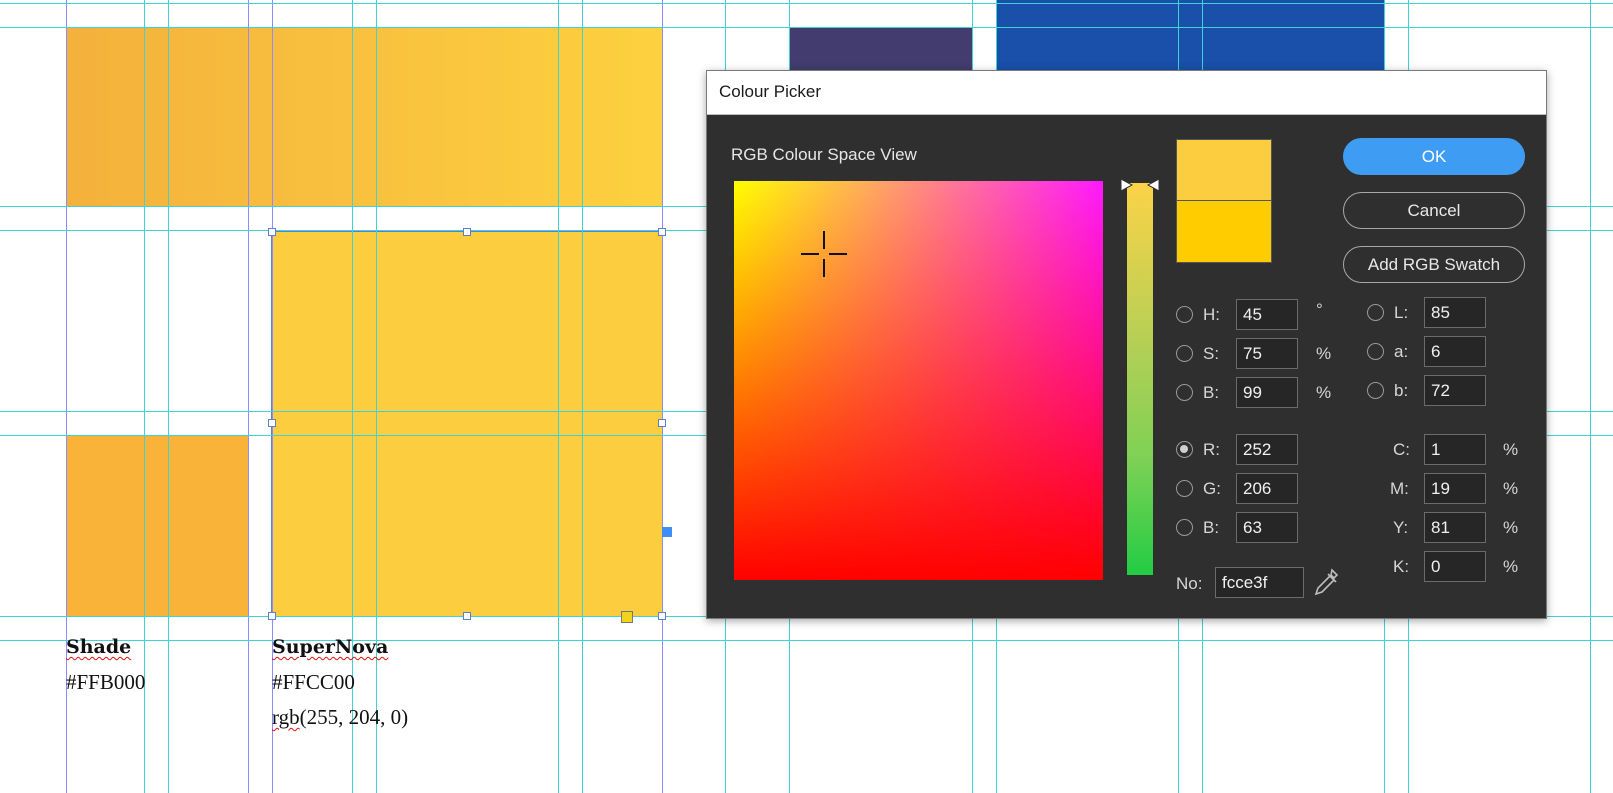  What do you see at coordinates (1401, 566) in the screenshot?
I see `black-label: K:` at bounding box center [1401, 566].